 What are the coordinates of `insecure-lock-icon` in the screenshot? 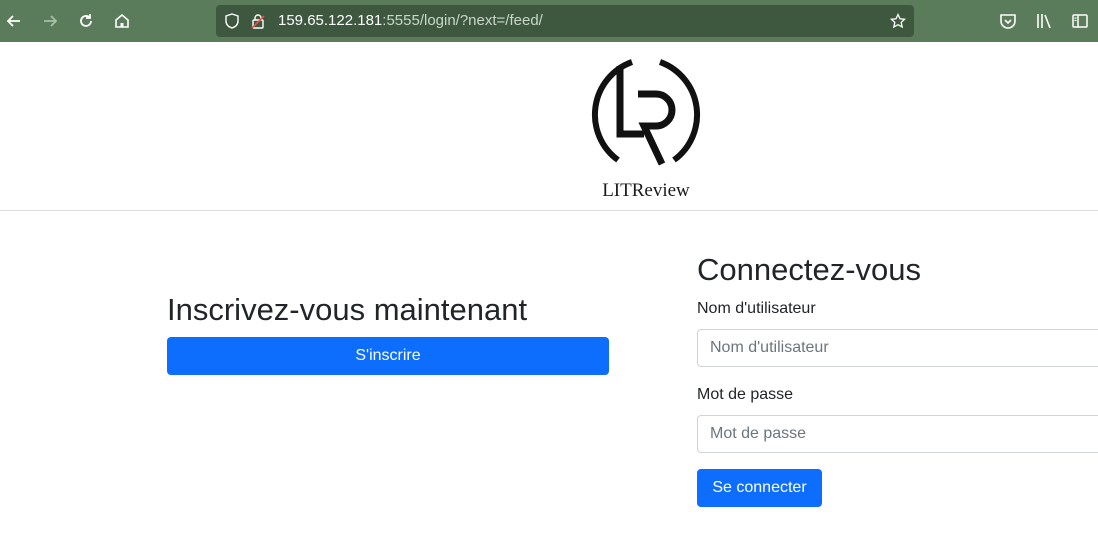 It's located at (258, 21).